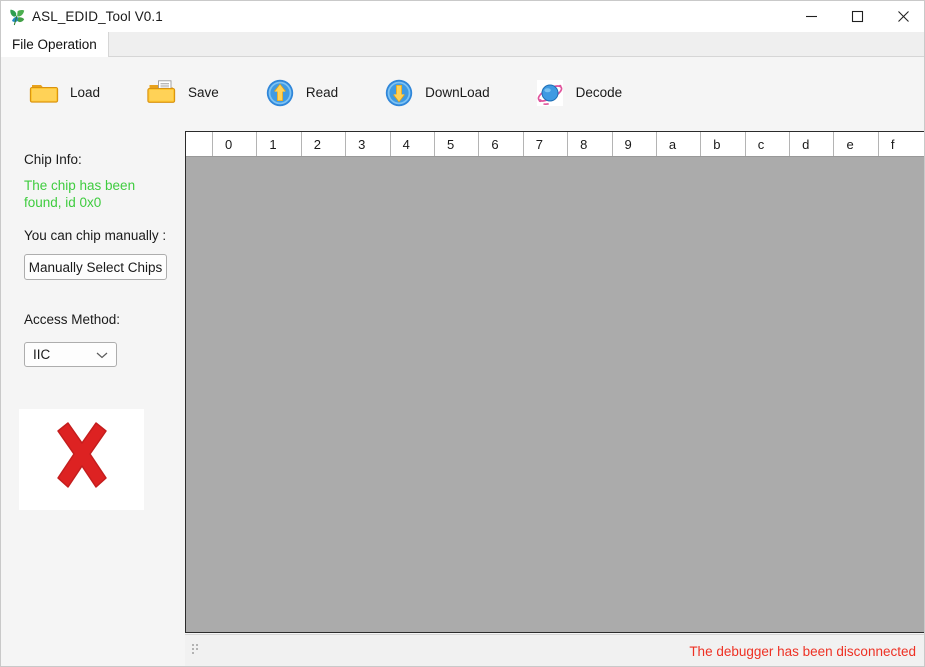 The width and height of the screenshot is (925, 667). I want to click on hex-grid-header-row: 0 1 2 3 4 5 6 7 8 9 a b c d e f, so click(555, 144).